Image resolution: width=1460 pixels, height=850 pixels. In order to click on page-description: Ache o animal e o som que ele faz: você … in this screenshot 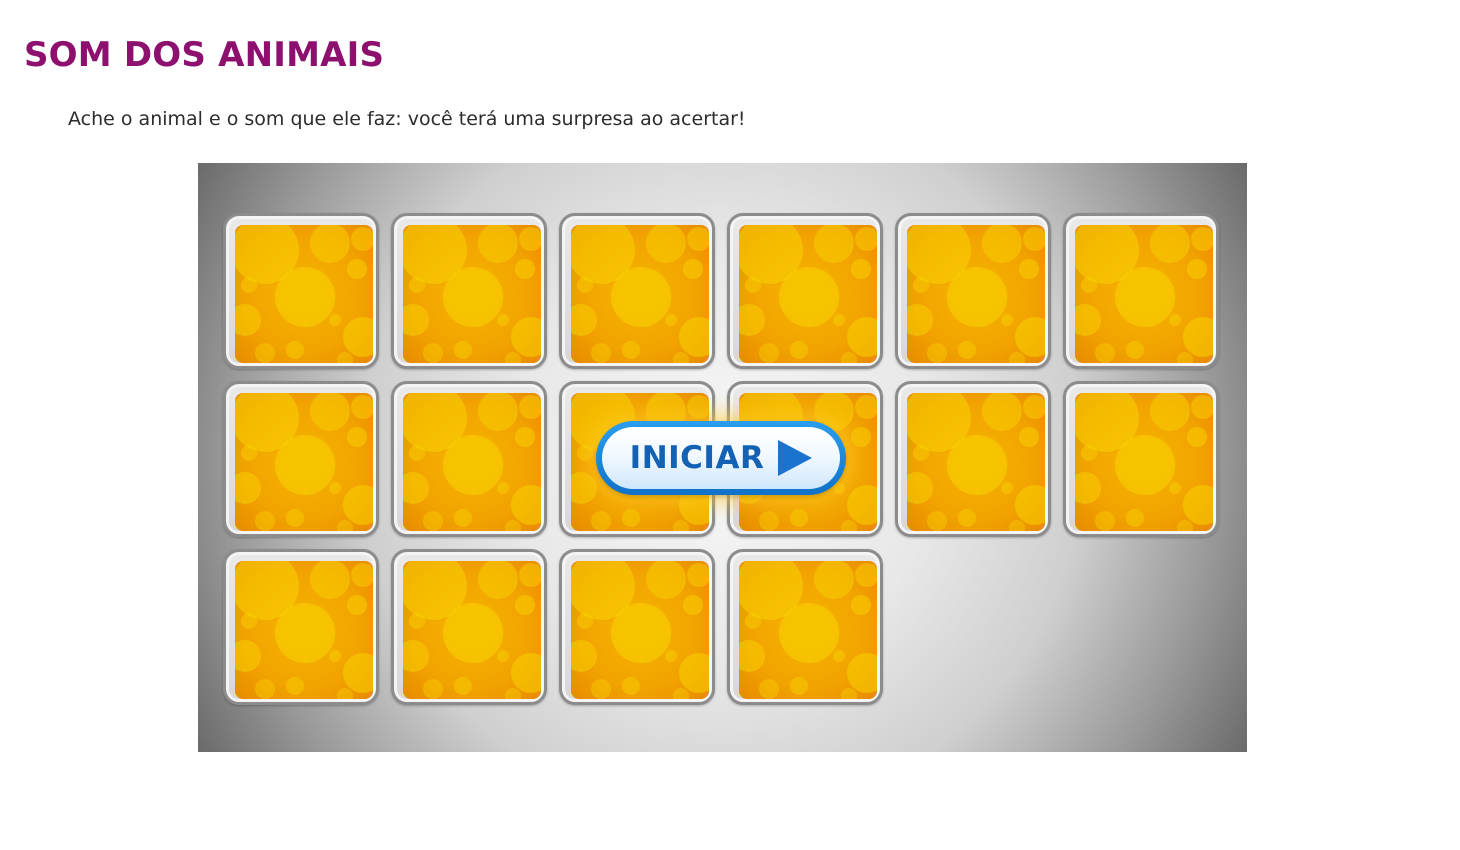, I will do `click(407, 119)`.